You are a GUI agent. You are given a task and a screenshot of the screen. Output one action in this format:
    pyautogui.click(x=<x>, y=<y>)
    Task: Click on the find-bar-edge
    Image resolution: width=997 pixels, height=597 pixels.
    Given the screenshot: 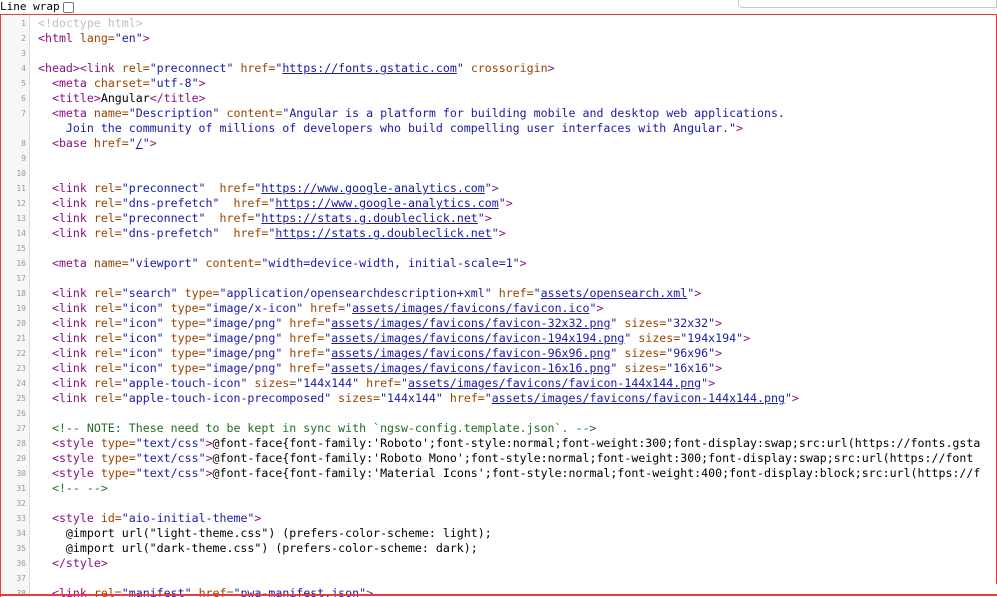 What is the action you would take?
    pyautogui.click(x=867, y=4)
    